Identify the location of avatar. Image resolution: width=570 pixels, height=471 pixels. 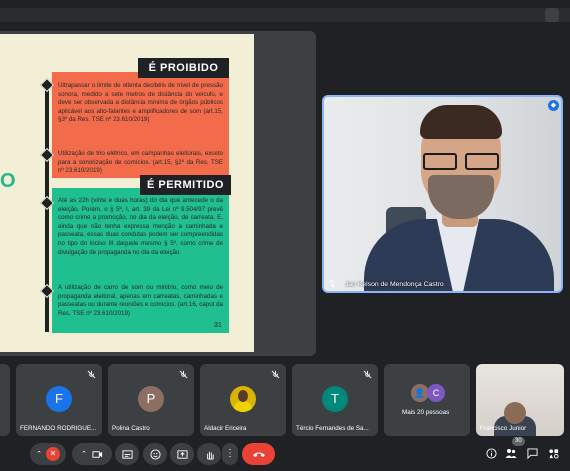
(243, 399).